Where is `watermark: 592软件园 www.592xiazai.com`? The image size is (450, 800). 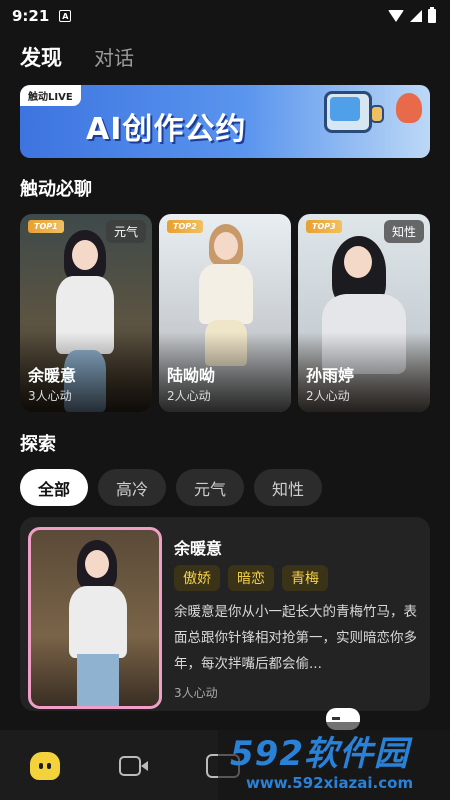 watermark: 592软件园 www.592xiazai.com is located at coordinates (334, 761).